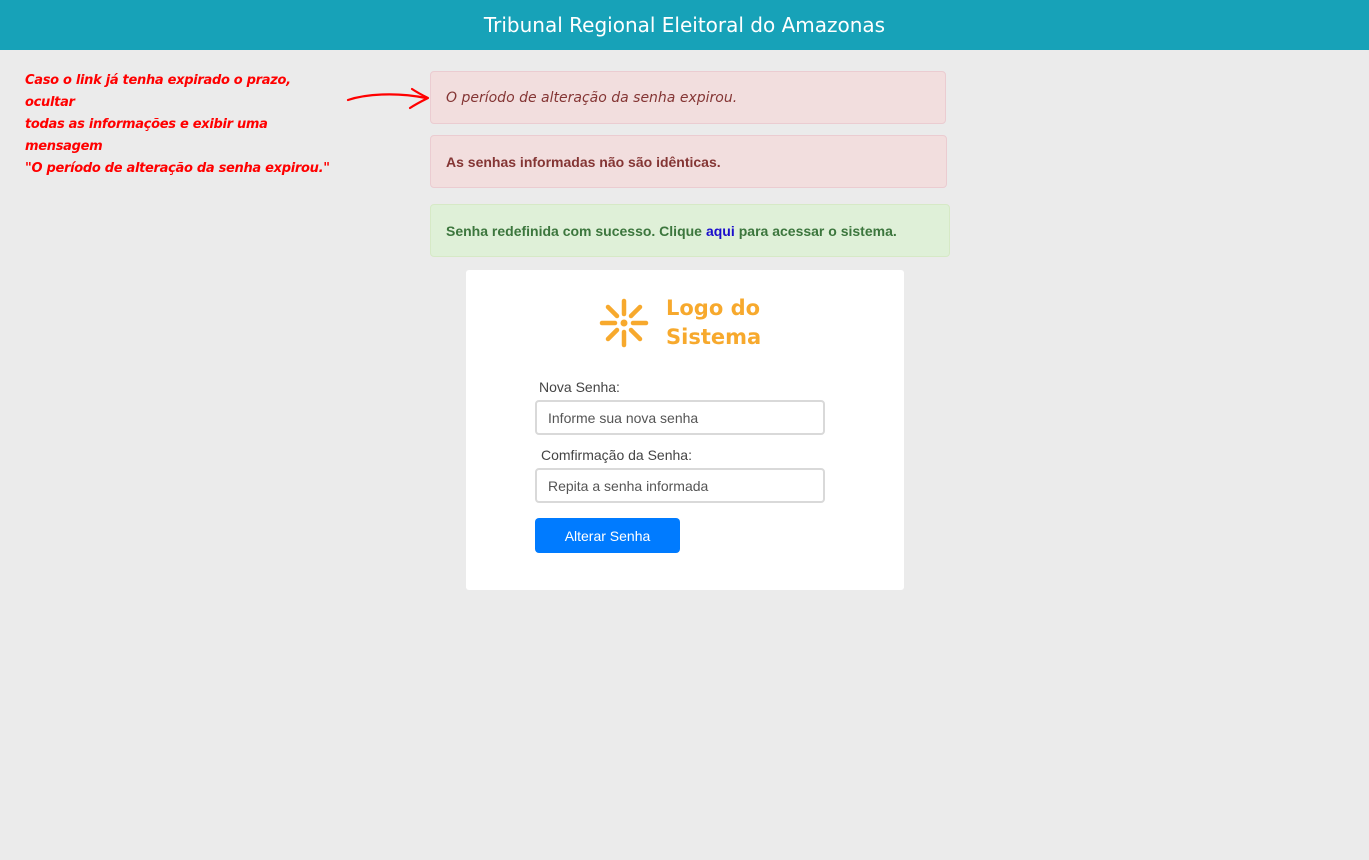 This screenshot has width=1369, height=860. I want to click on header-title: Tribunal Regional Eleitoral do Amazonas, so click(684, 25).